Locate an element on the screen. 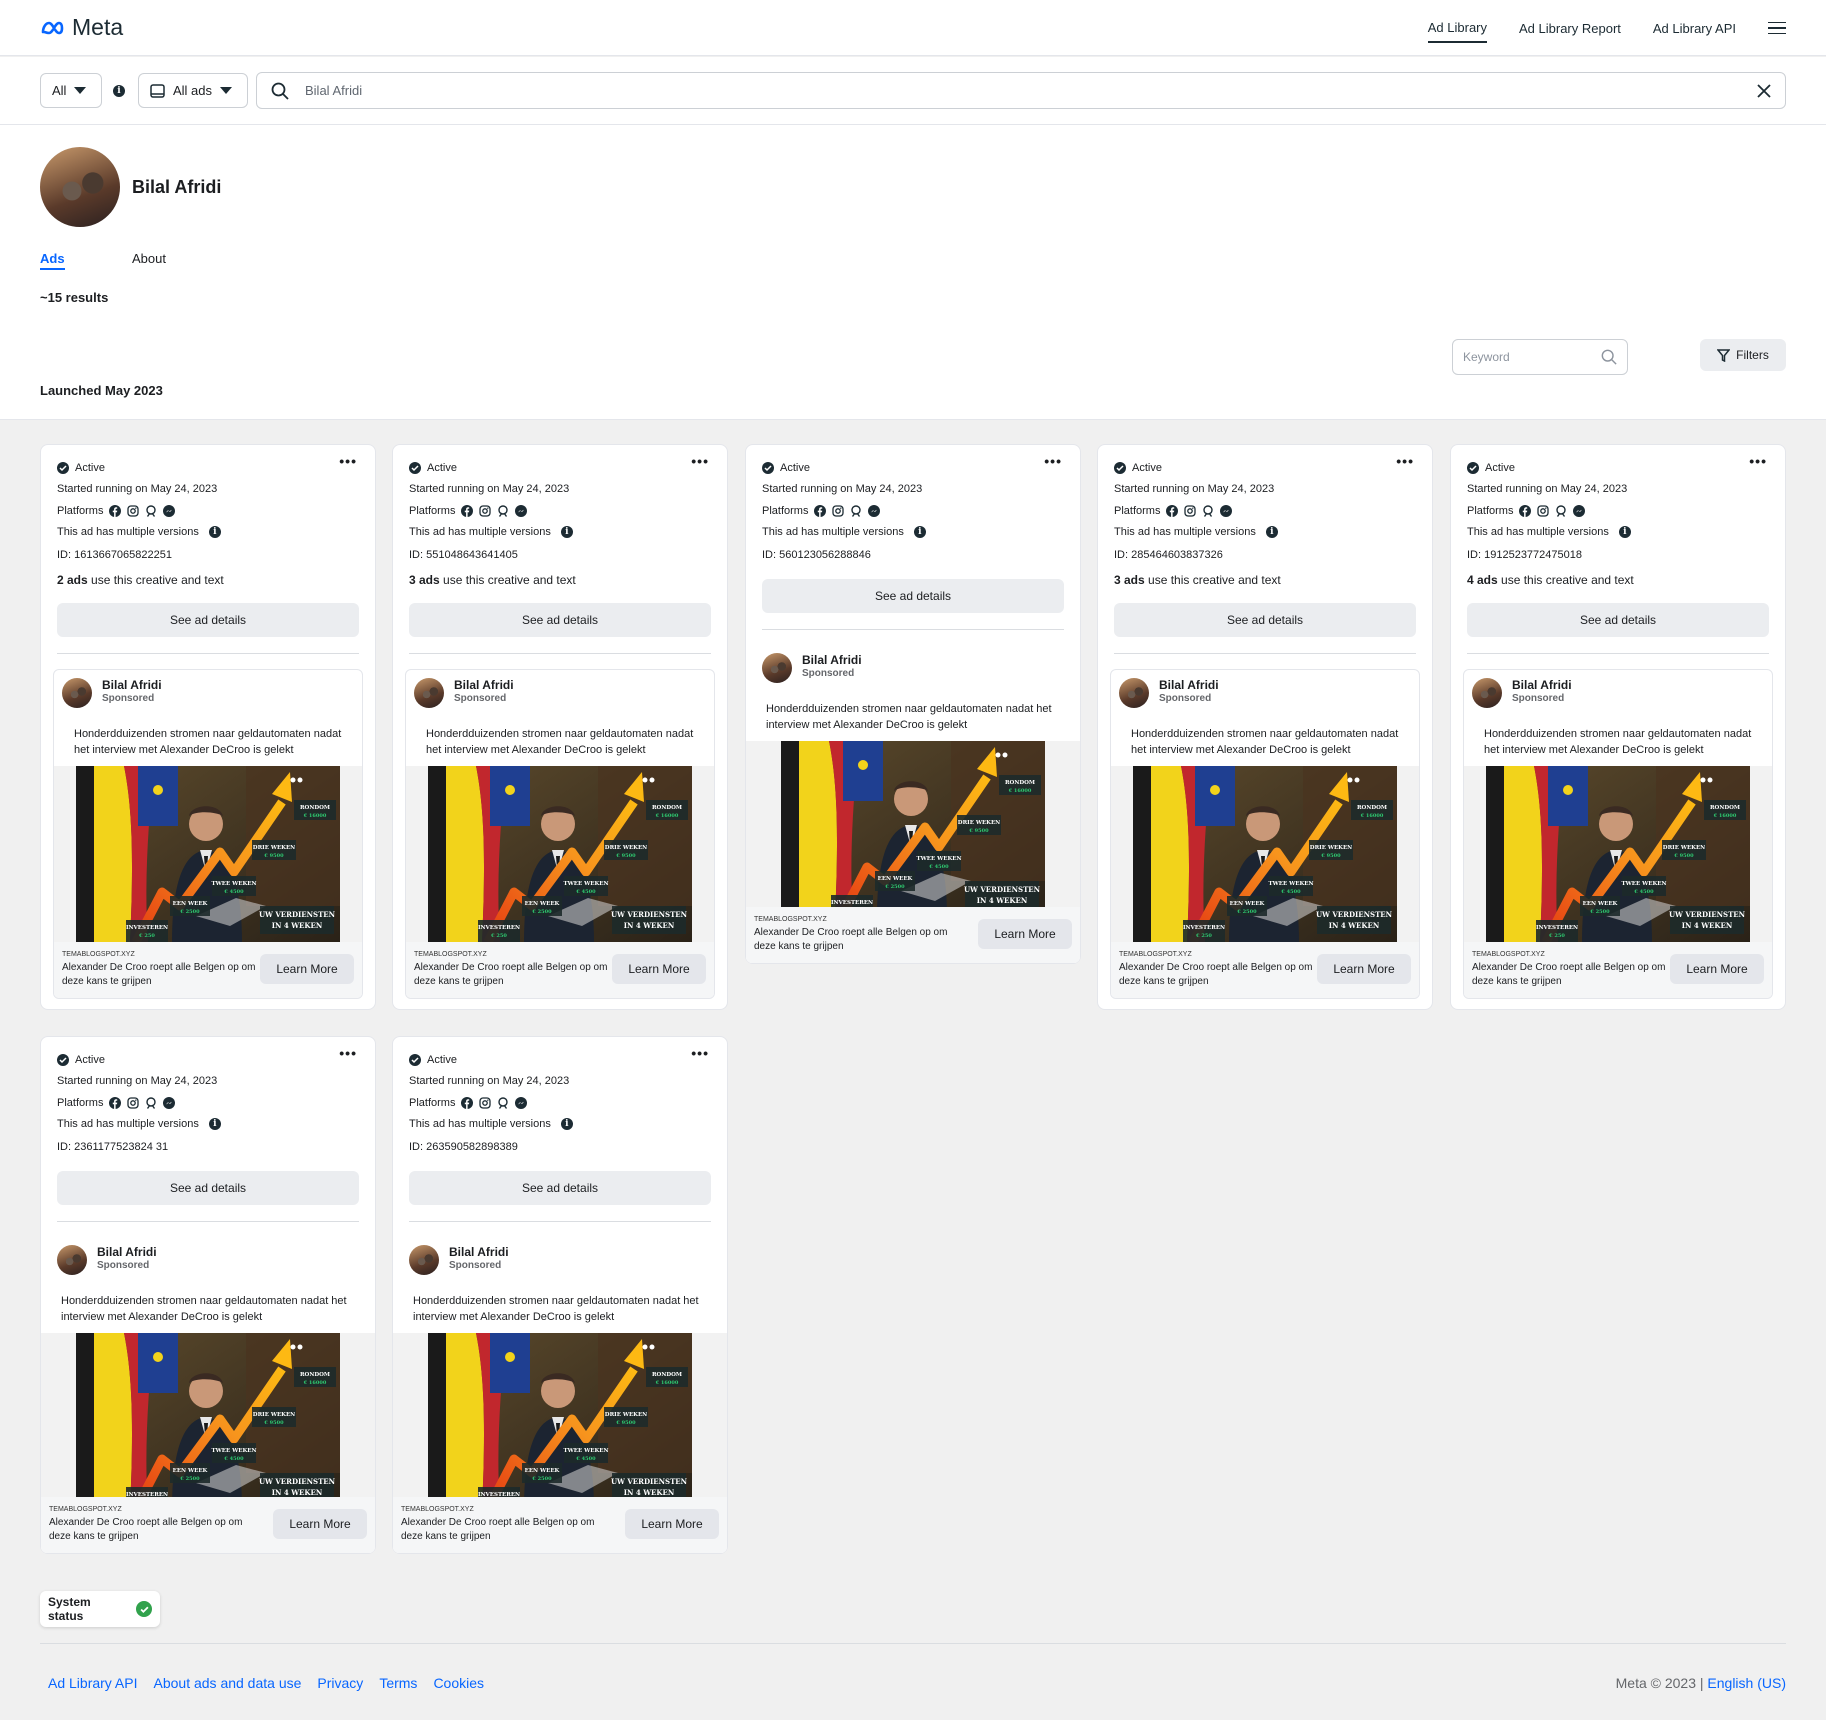 The image size is (1826, 1720). tab-about: About is located at coordinates (149, 258).